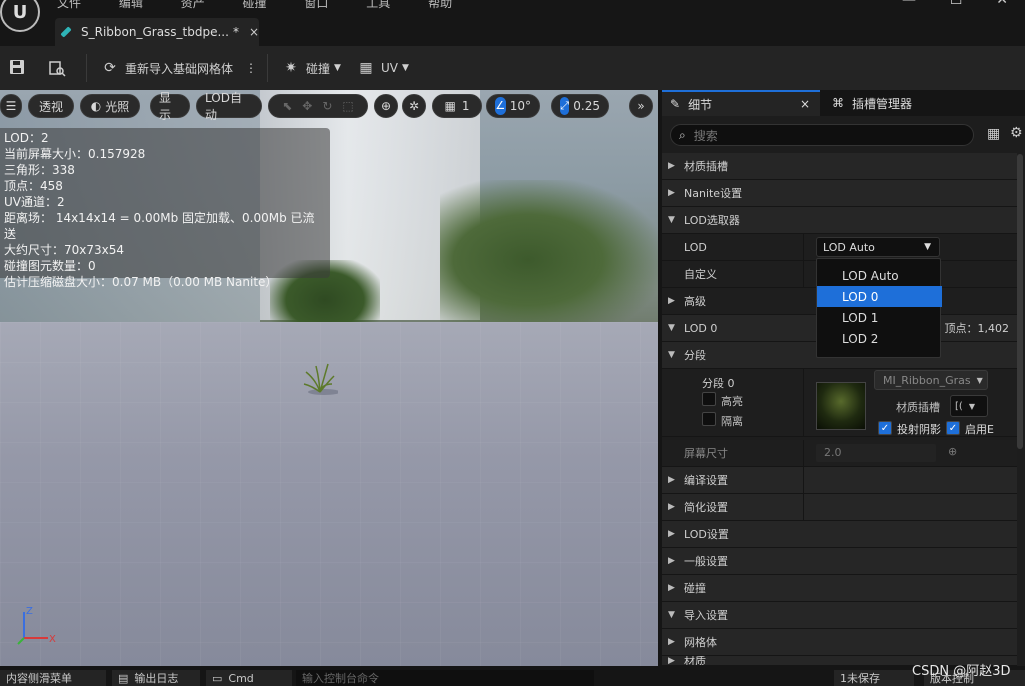 The image size is (1025, 686). What do you see at coordinates (839, 220) in the screenshot?
I see `category-lod-picker: ▼ LOD选取器` at bounding box center [839, 220].